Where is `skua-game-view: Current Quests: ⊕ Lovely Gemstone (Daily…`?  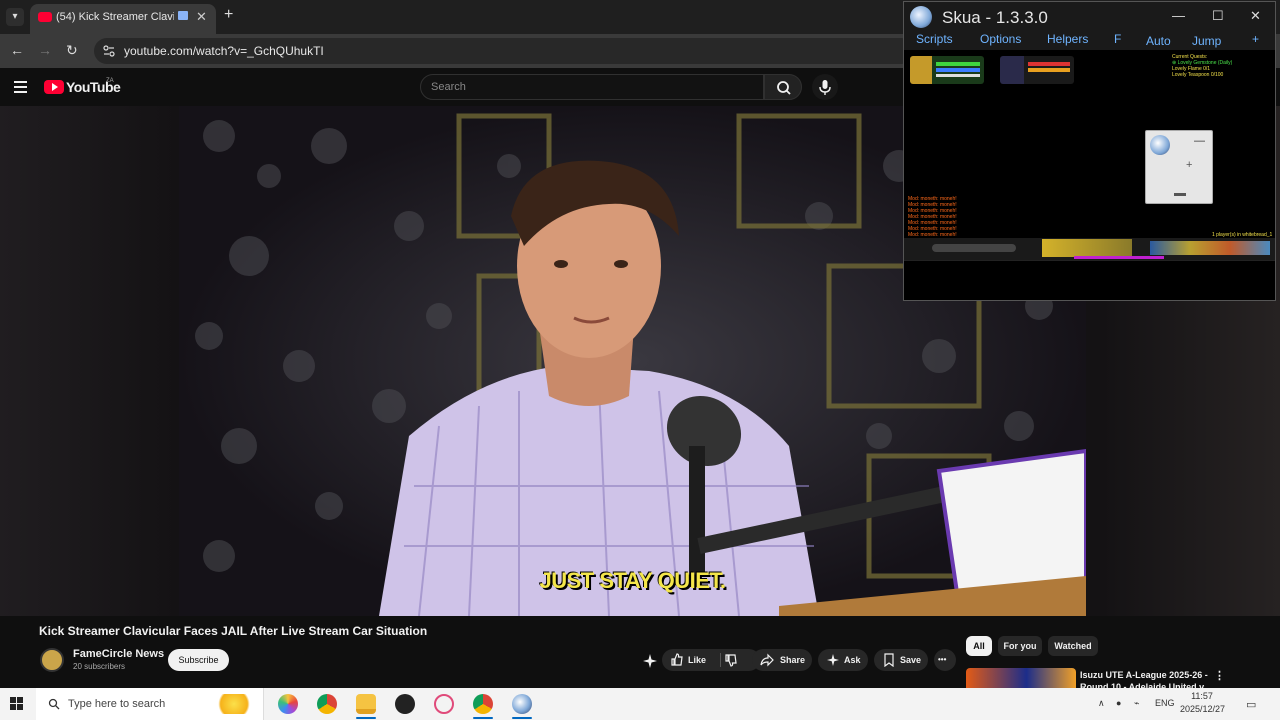 skua-game-view: Current Quests: ⊕ Lovely Gemstone (Daily… is located at coordinates (1089, 160).